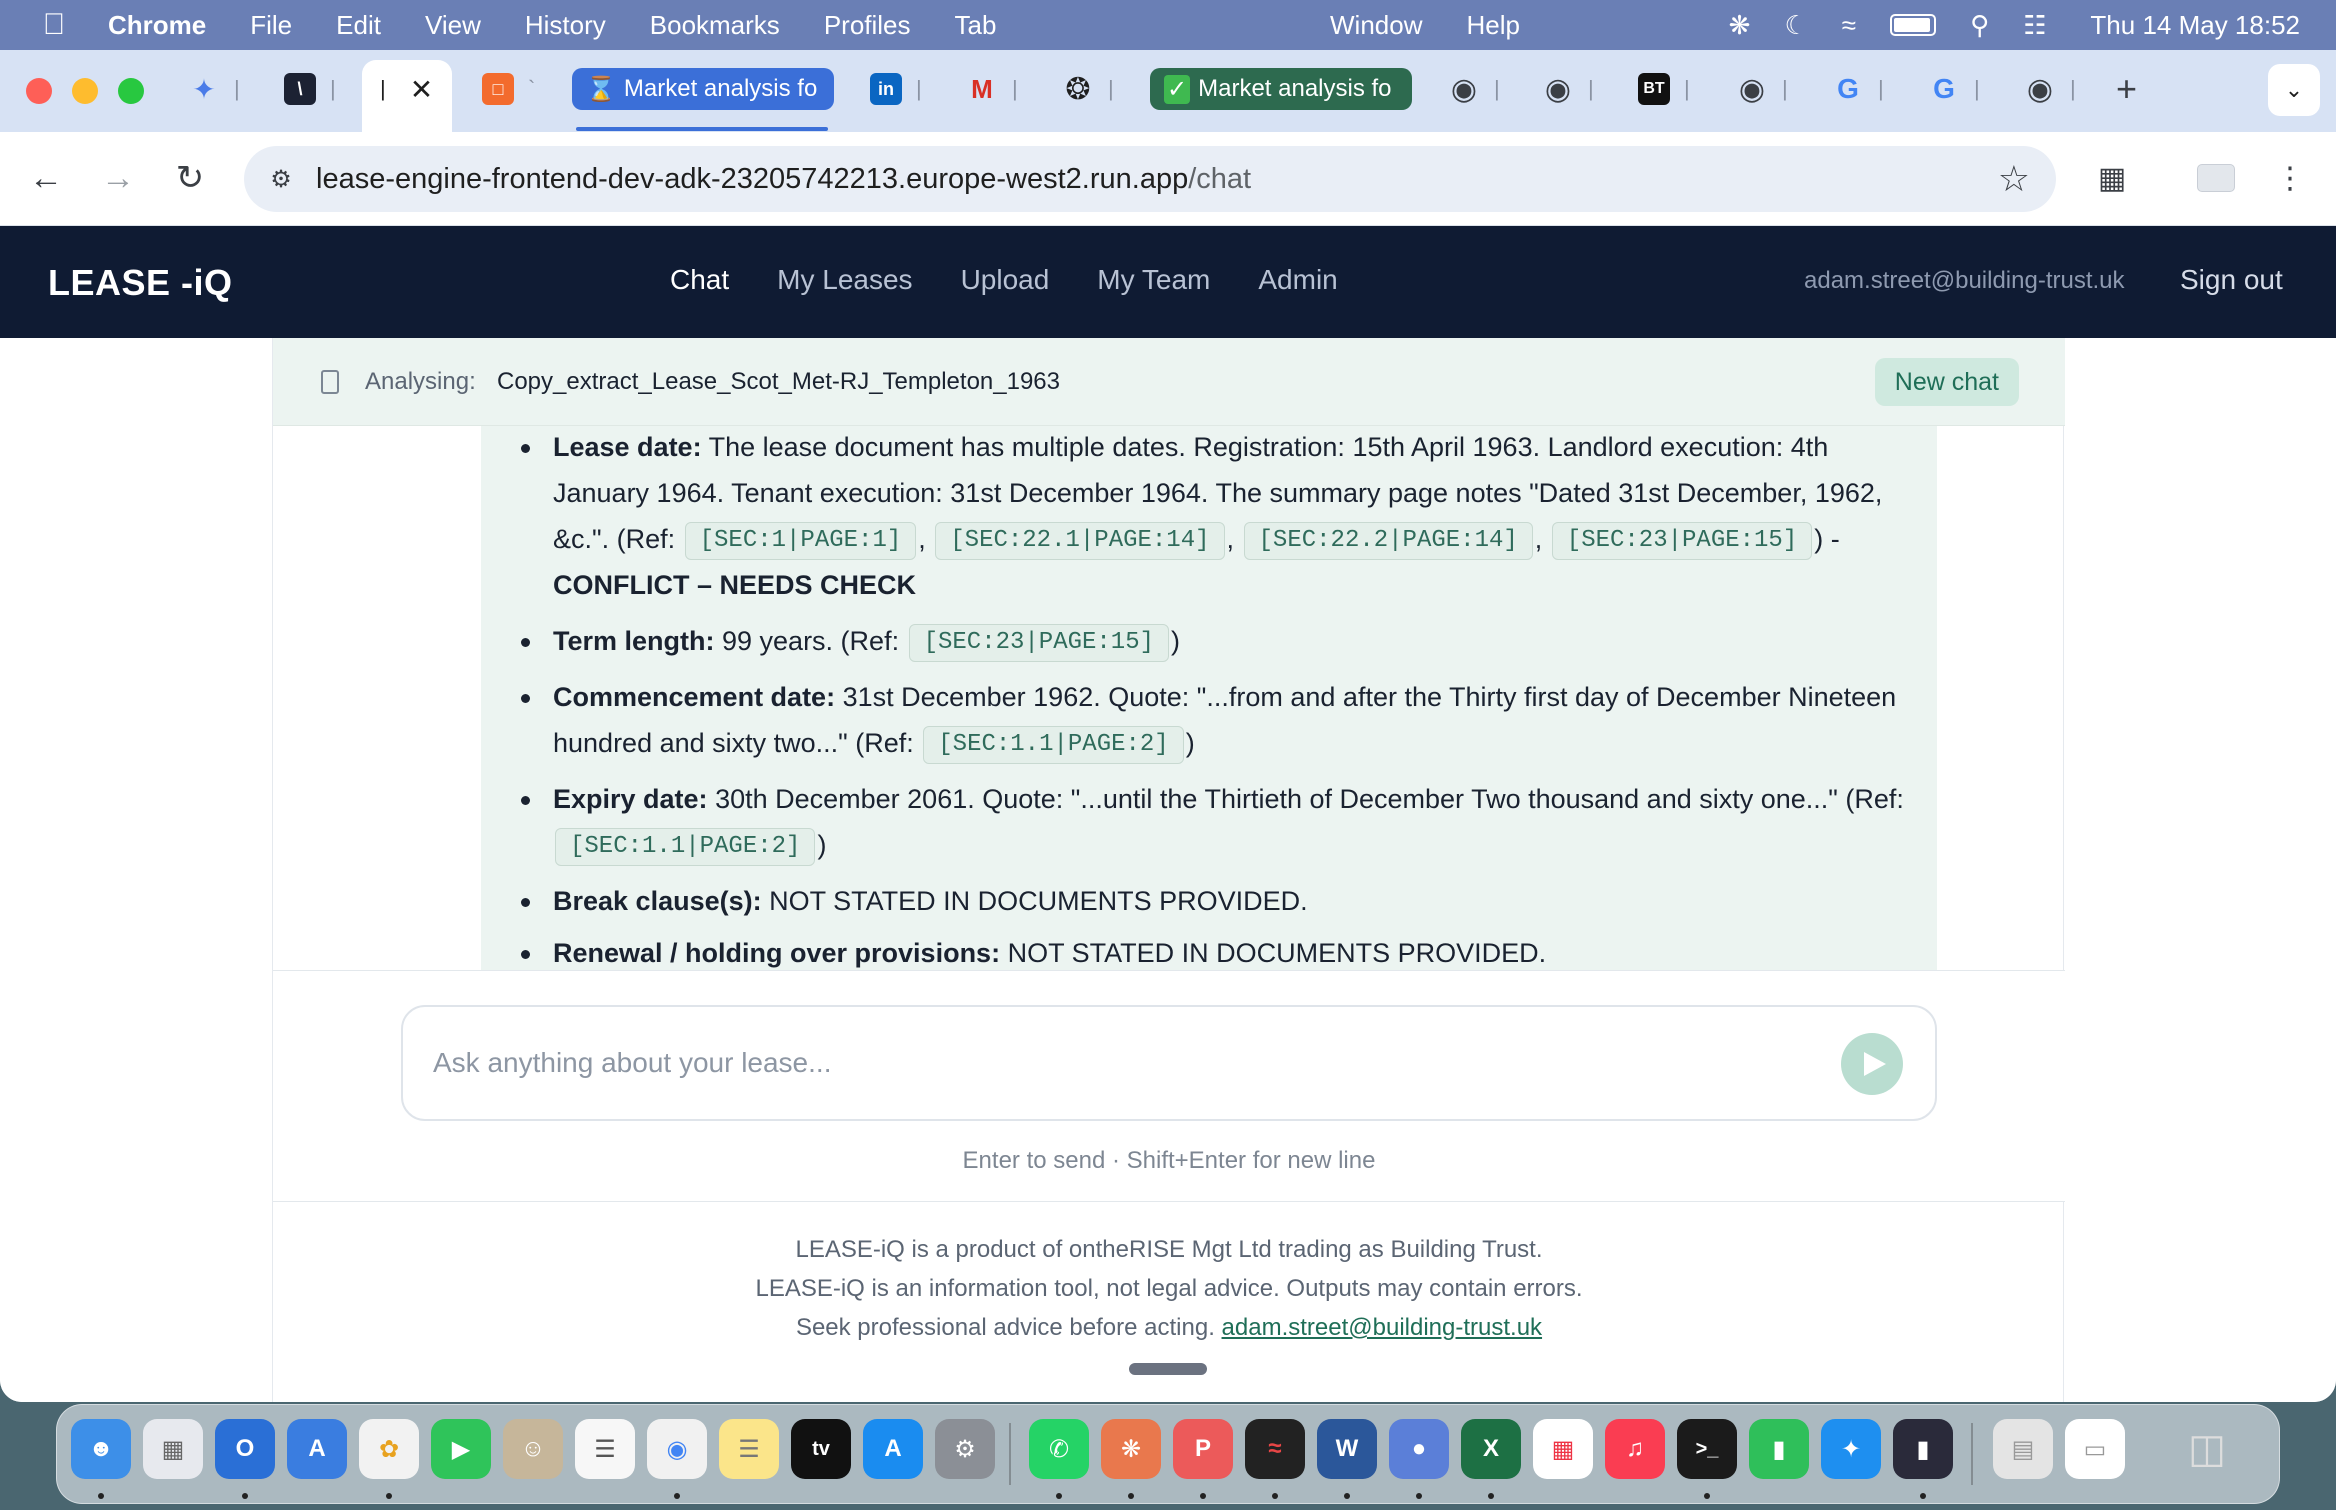 Image resolution: width=2336 pixels, height=1510 pixels. I want to click on forward-button: →, so click(118, 178).